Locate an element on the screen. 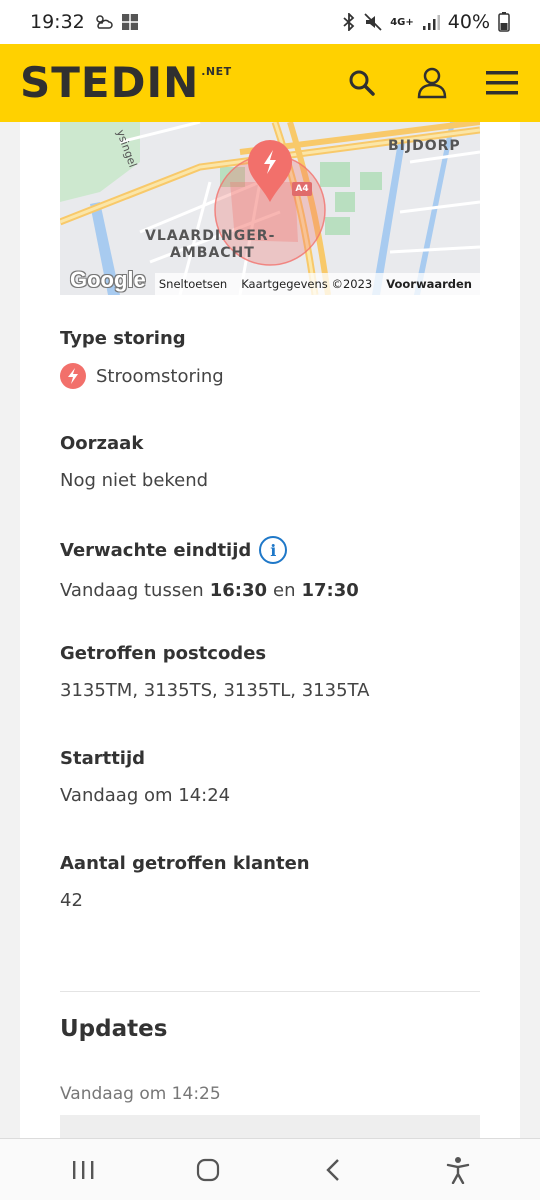 The width and height of the screenshot is (540, 1200). section-divider is located at coordinates (270, 991).